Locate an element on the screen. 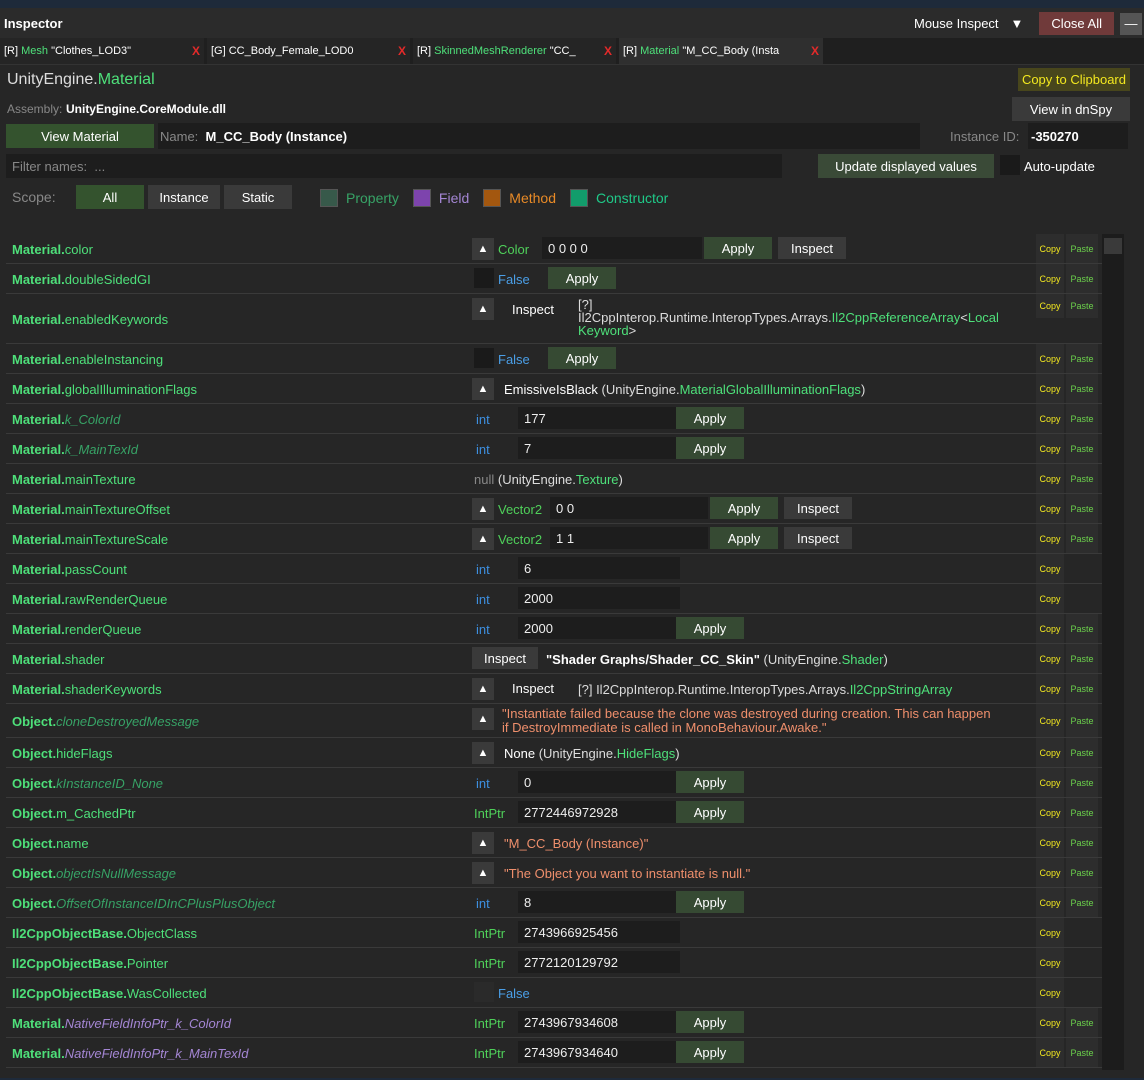  tab-material: [R] Material "M_CC_Body (Insta X is located at coordinates (721, 51).